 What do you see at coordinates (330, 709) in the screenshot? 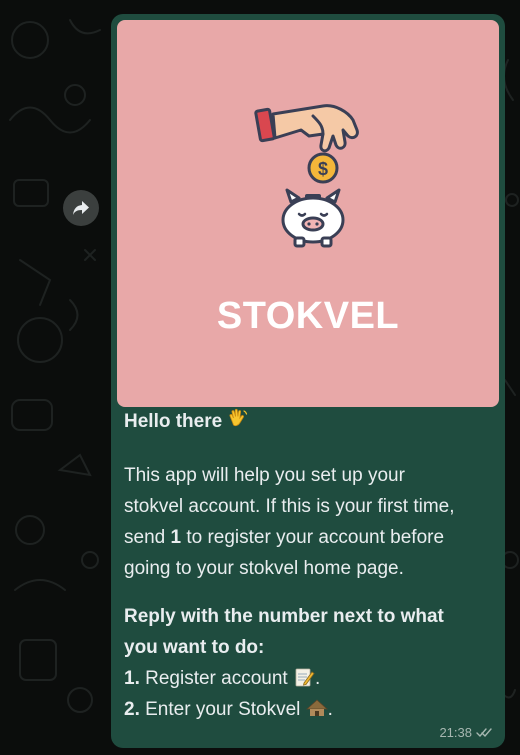
I see `option-2-period: .` at bounding box center [330, 709].